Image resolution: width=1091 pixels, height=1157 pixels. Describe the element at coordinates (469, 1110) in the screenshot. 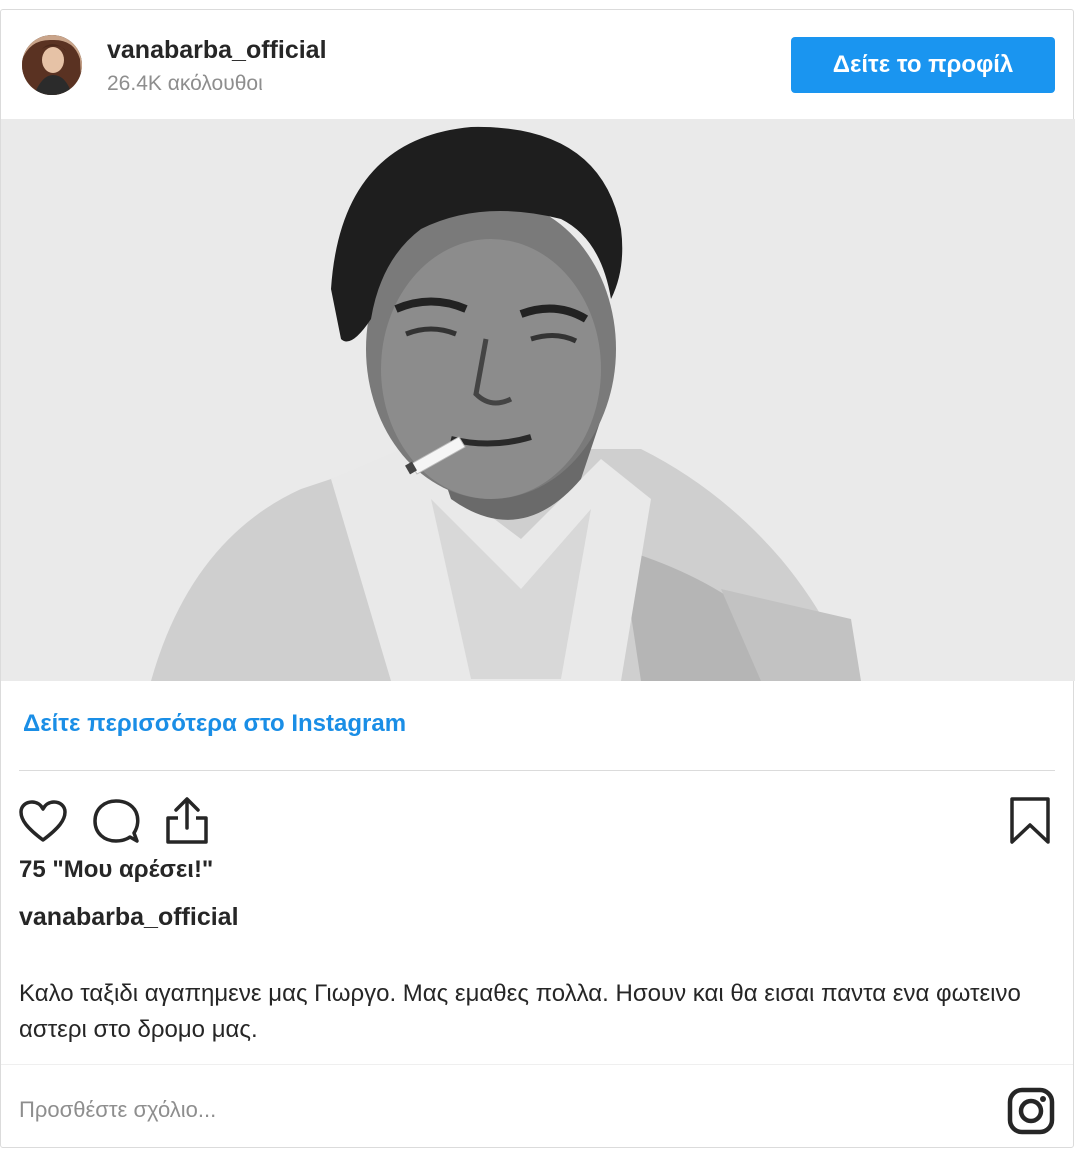

I see `comment-input` at that location.